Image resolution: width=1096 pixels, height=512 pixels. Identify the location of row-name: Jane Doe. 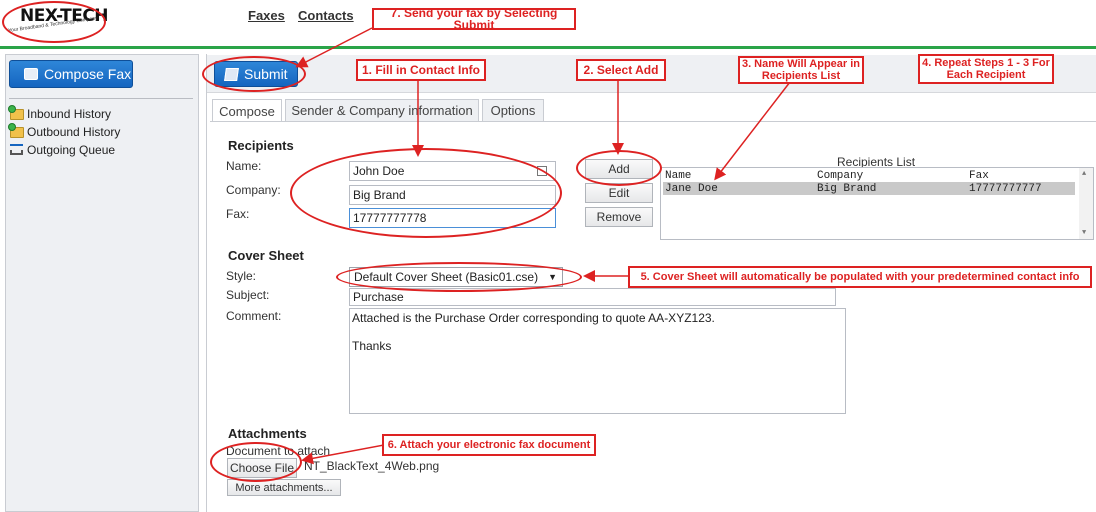
(691, 188).